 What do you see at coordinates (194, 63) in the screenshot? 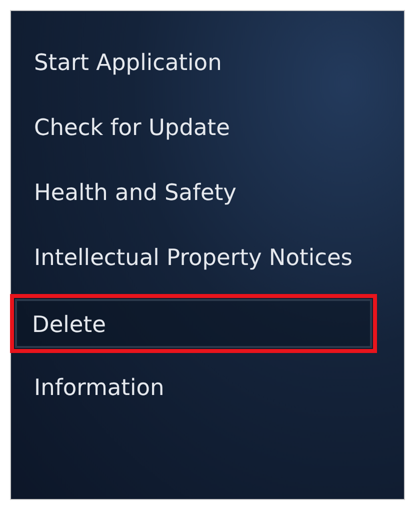
I see `menu-item: Start Application` at bounding box center [194, 63].